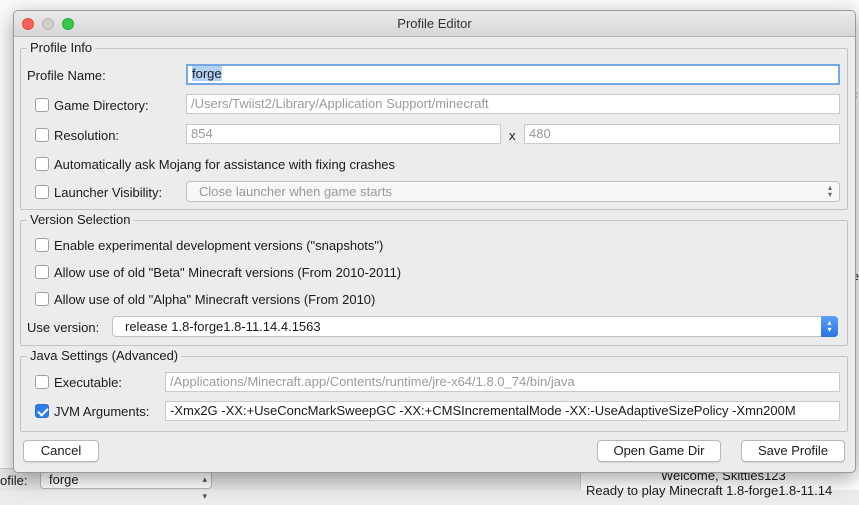 This screenshot has height=505, width=859. Describe the element at coordinates (207, 73) in the screenshot. I see `profile-name-value: forge` at that location.